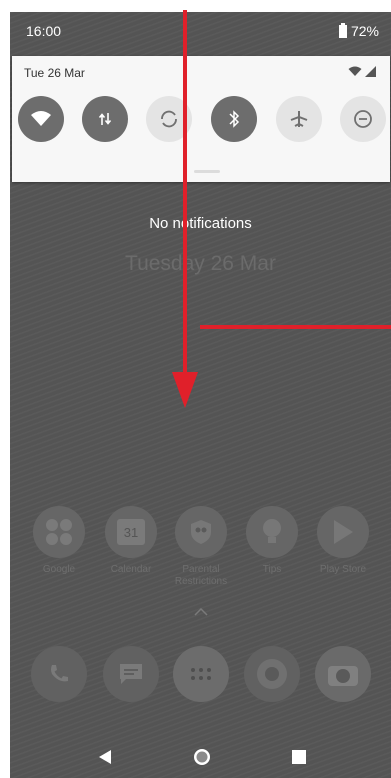  Describe the element at coordinates (364, 31) in the screenshot. I see `battery-percent: 72%` at that location.